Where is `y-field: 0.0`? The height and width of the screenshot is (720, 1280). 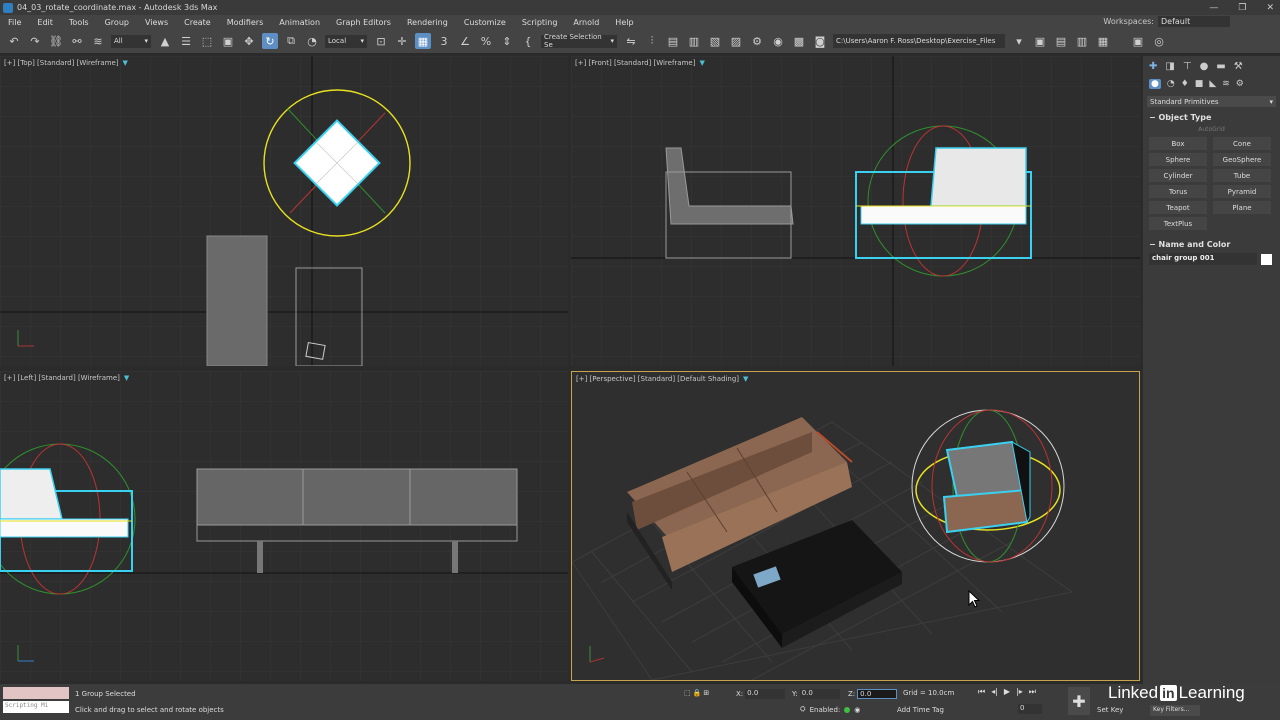
y-field: 0.0 is located at coordinates (819, 694).